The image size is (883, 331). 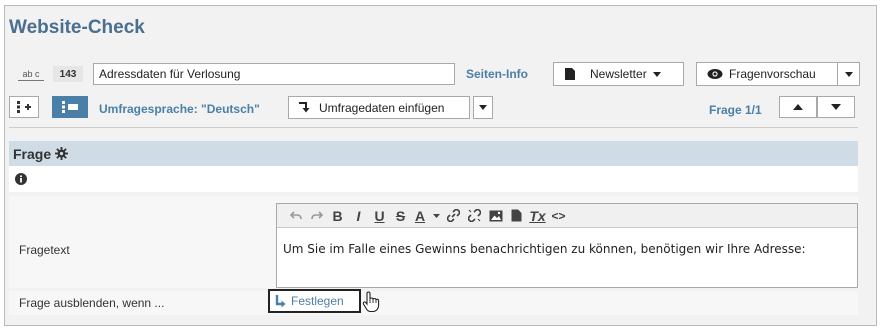 I want to click on divider, so click(x=433, y=127).